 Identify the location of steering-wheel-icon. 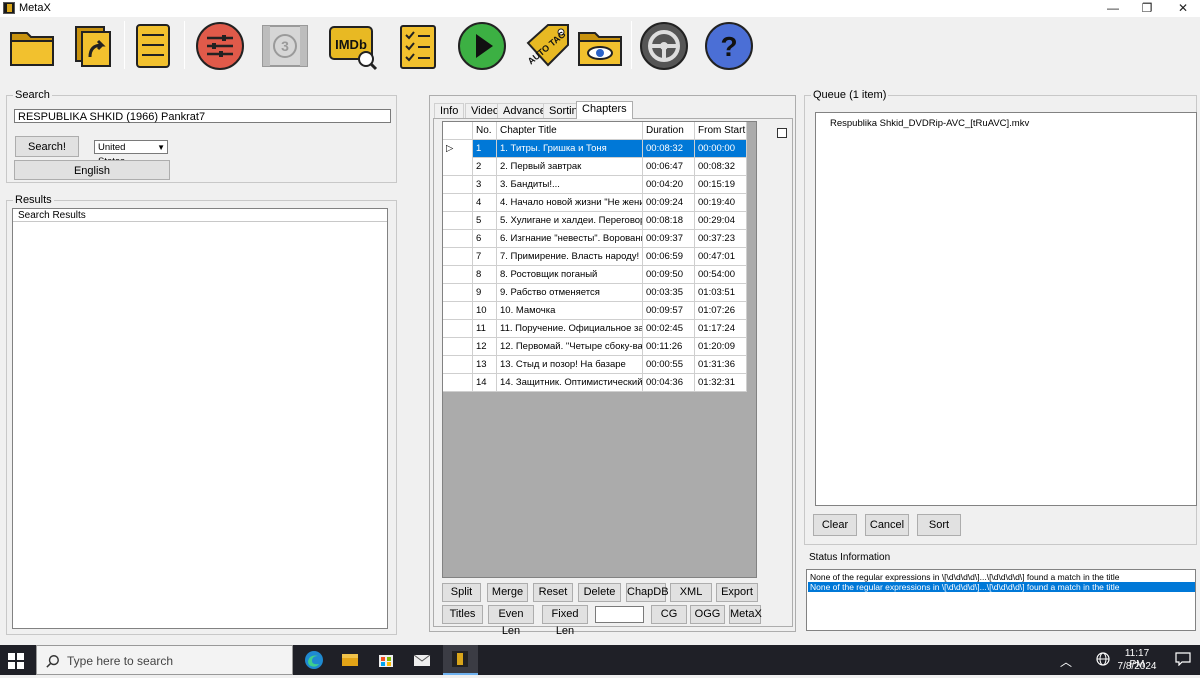
(664, 46).